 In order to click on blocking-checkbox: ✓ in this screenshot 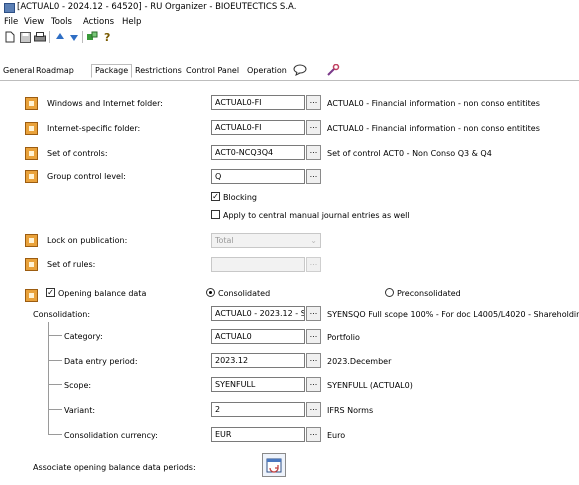, I will do `click(215, 196)`.